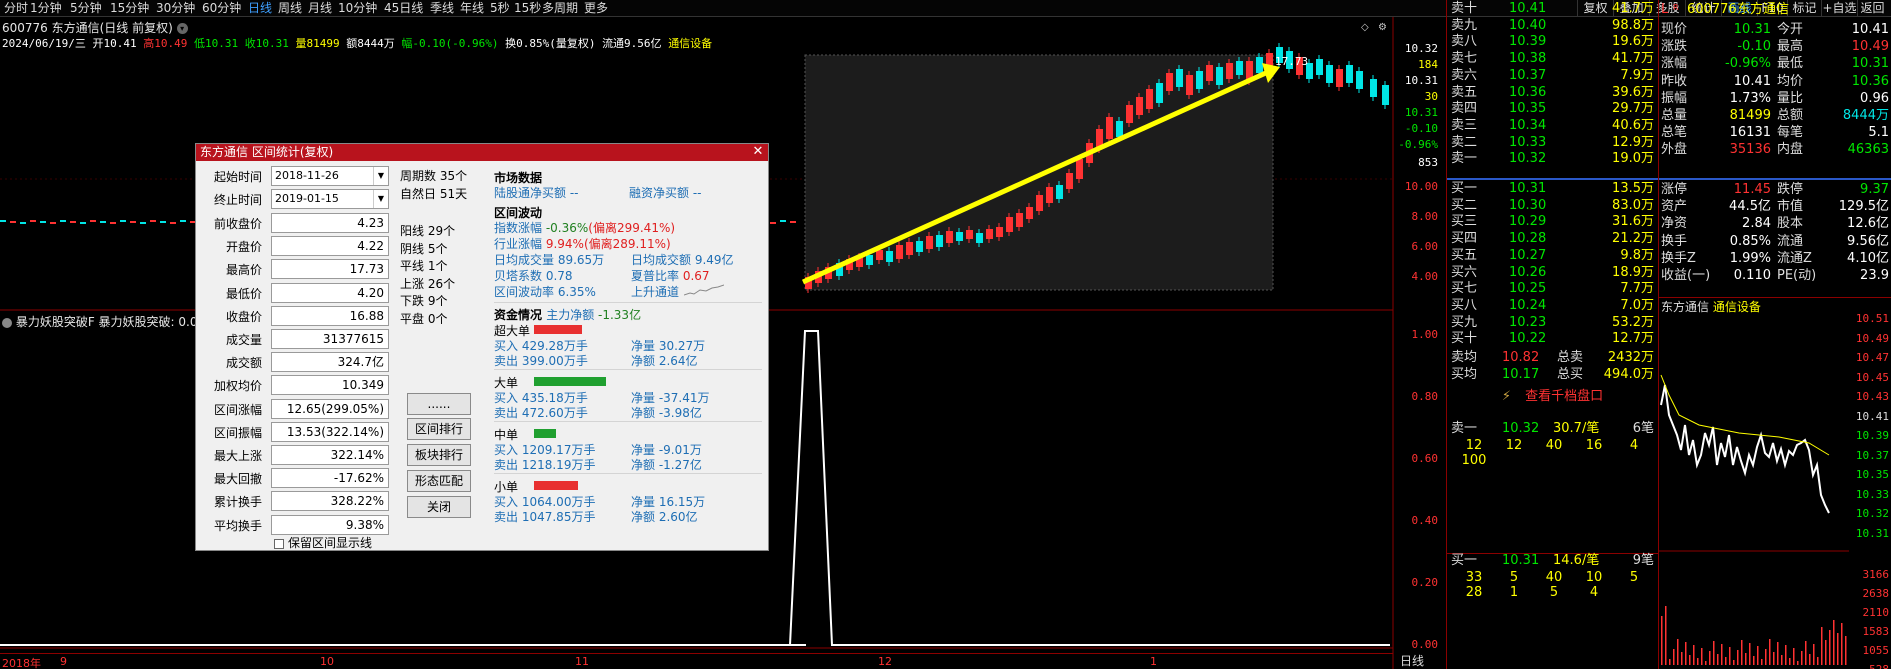  Describe the element at coordinates (1790, 133) in the screenshot. I see `quote-label: 每笔` at that location.